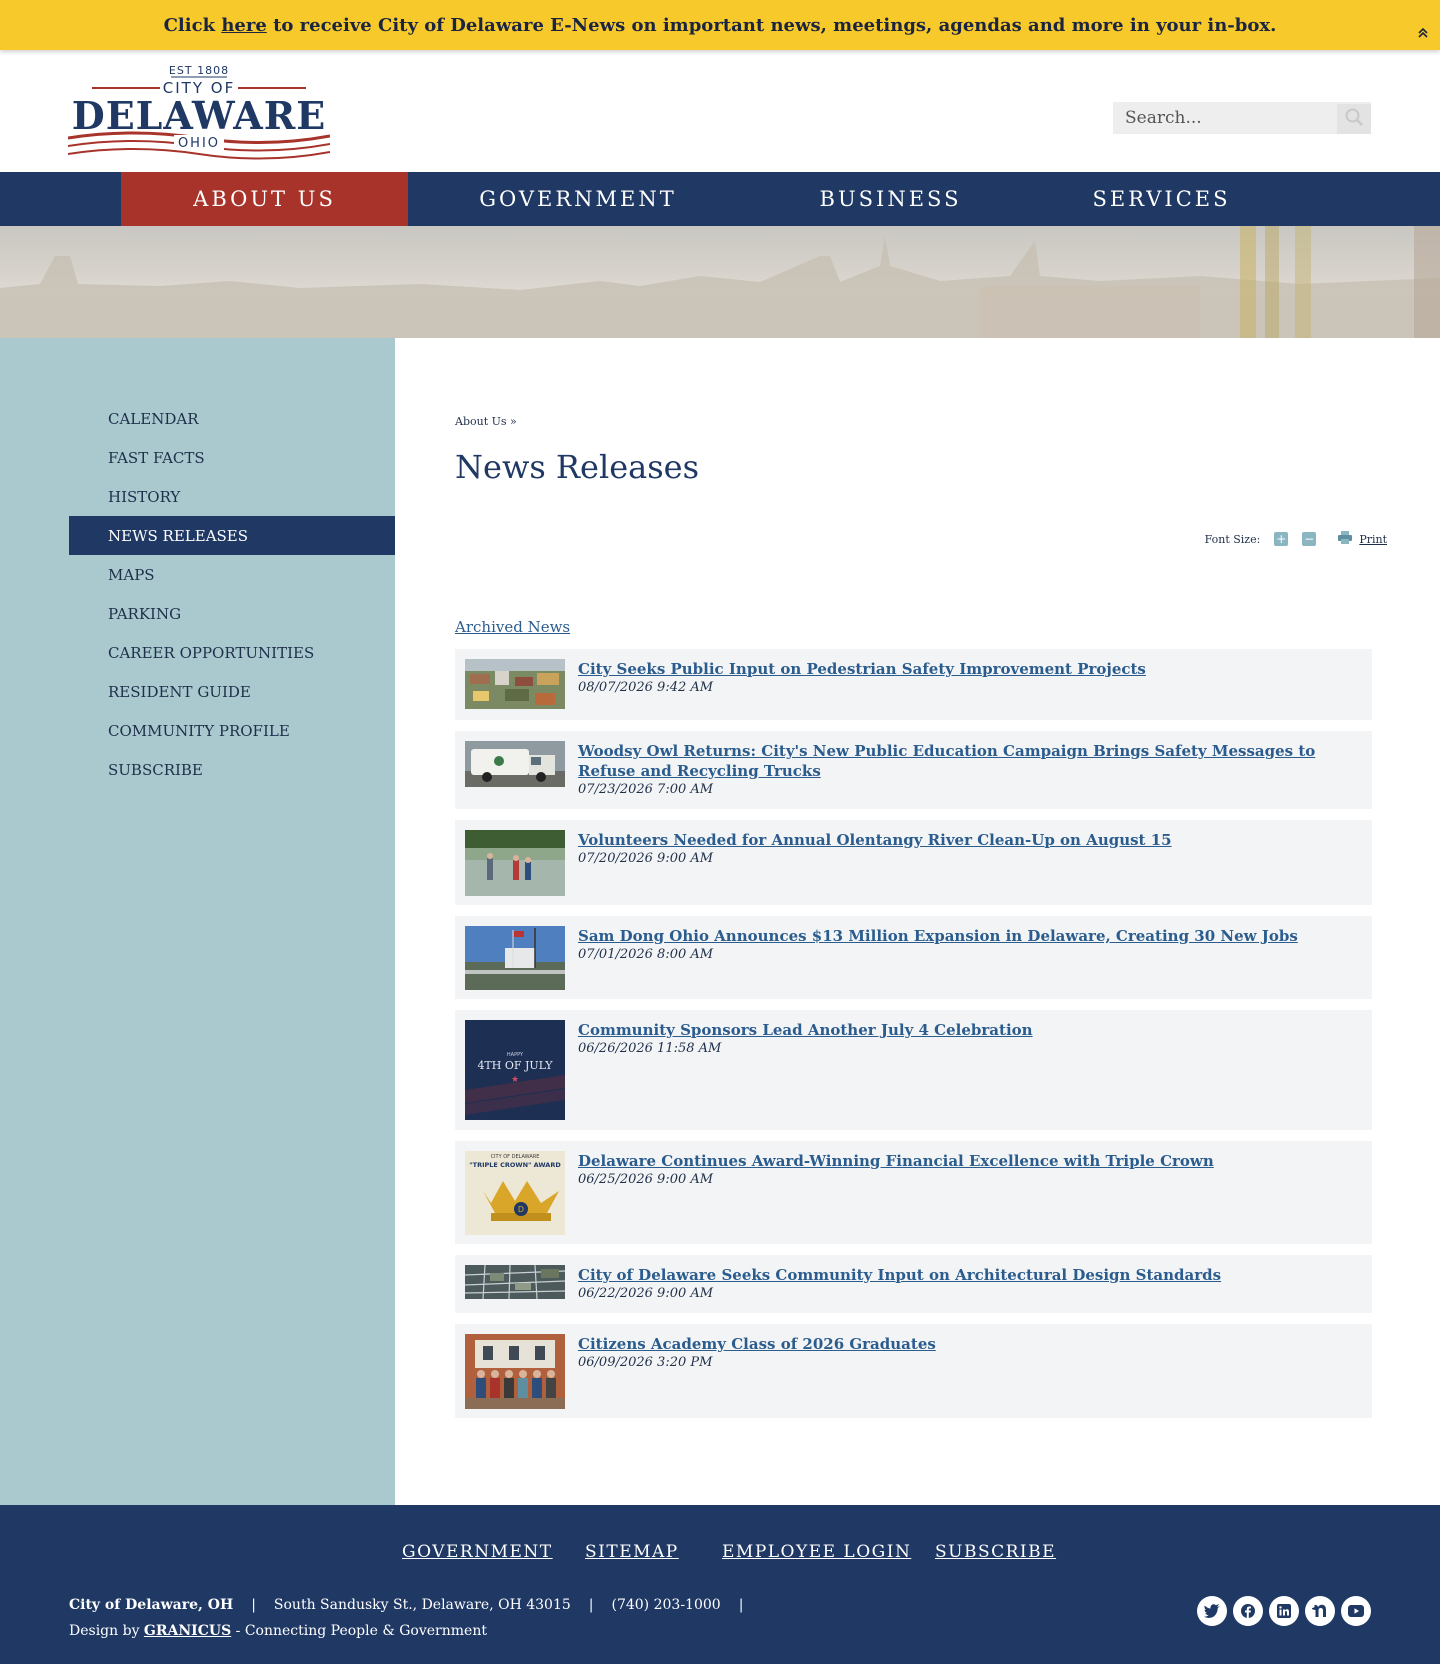 The image size is (1440, 1664). What do you see at coordinates (264, 199) in the screenshot?
I see `nav-about-us: ABOUT US` at bounding box center [264, 199].